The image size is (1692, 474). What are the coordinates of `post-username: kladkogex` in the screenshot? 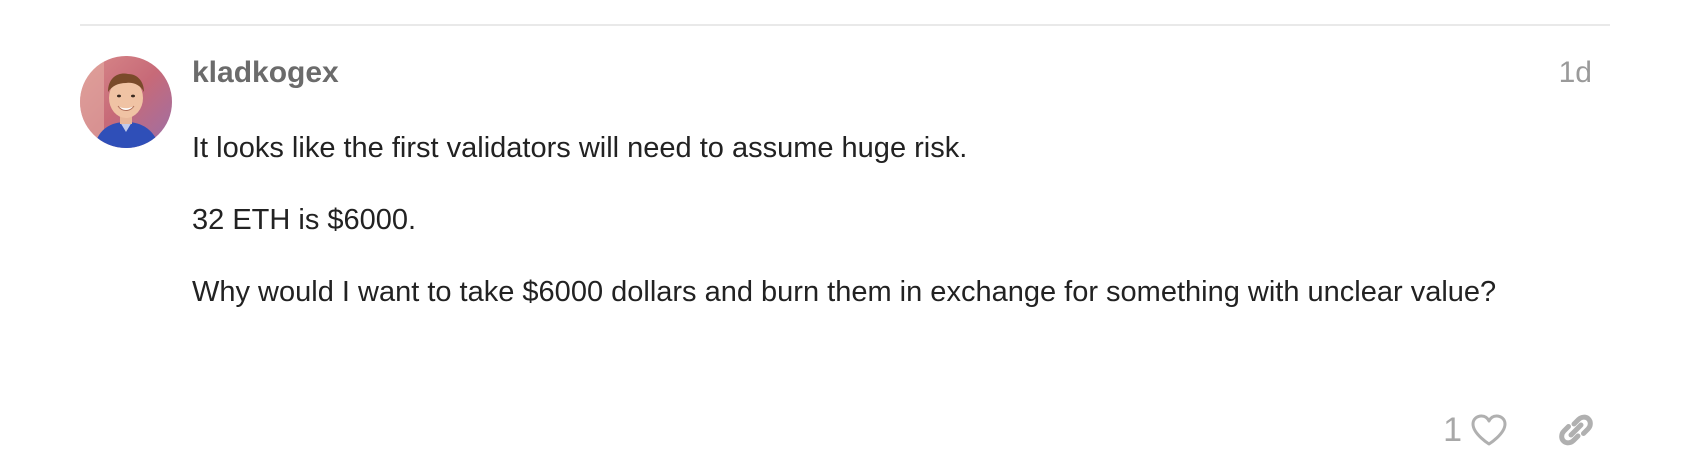 It's located at (265, 73).